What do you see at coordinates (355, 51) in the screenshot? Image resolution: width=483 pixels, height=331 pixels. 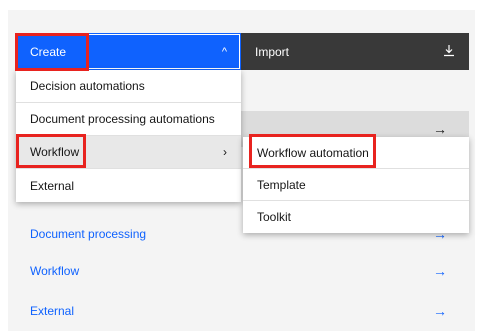 I see `import-button: Import` at bounding box center [355, 51].